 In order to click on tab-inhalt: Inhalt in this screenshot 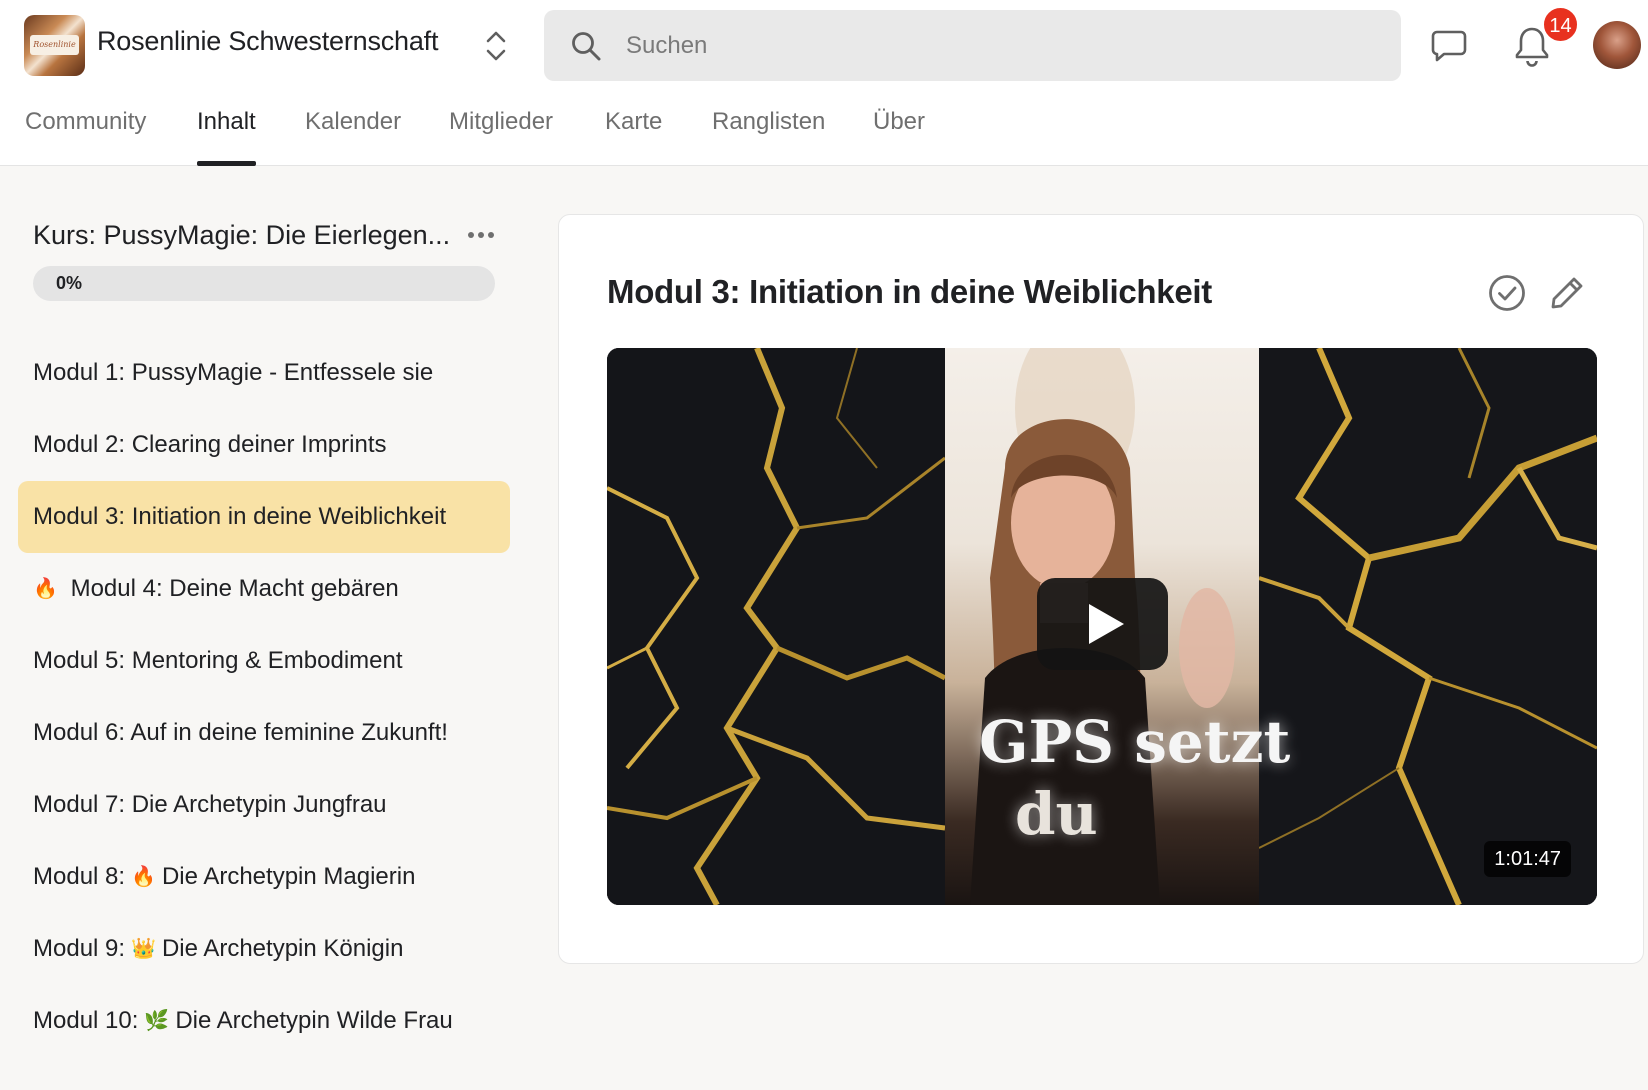, I will do `click(226, 131)`.